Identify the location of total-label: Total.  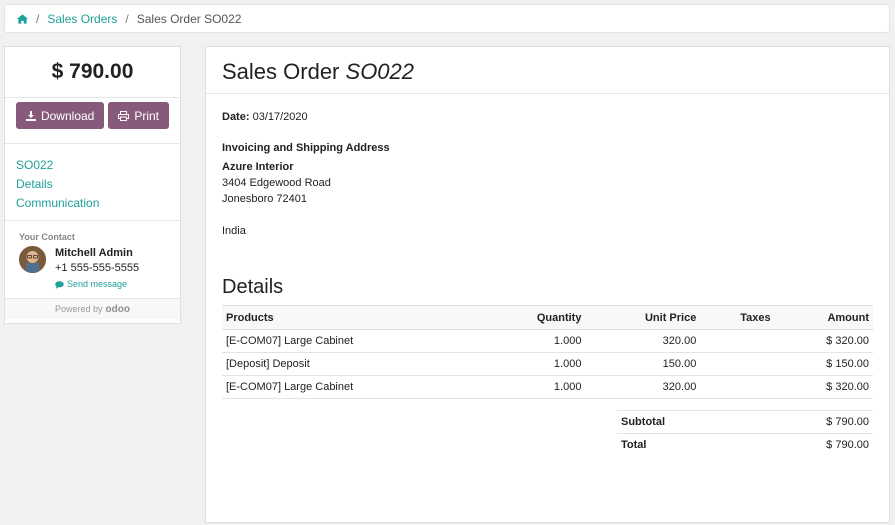
(682, 445).